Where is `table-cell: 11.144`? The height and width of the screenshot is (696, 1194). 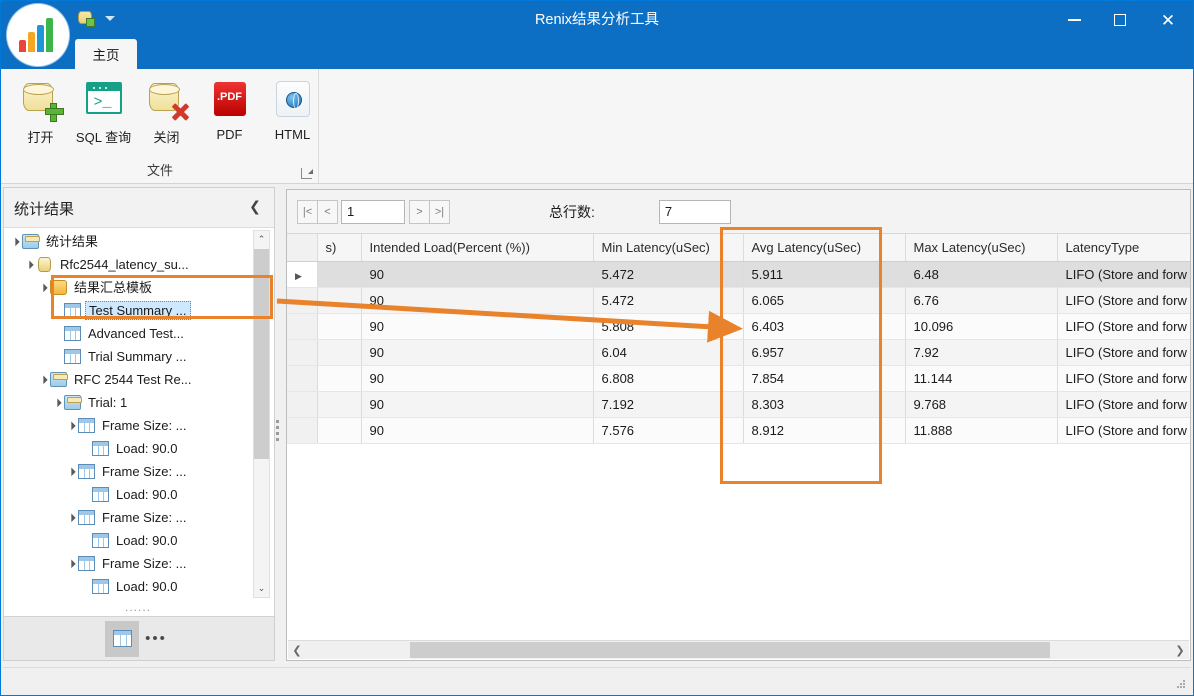
table-cell: 11.144 is located at coordinates (981, 378).